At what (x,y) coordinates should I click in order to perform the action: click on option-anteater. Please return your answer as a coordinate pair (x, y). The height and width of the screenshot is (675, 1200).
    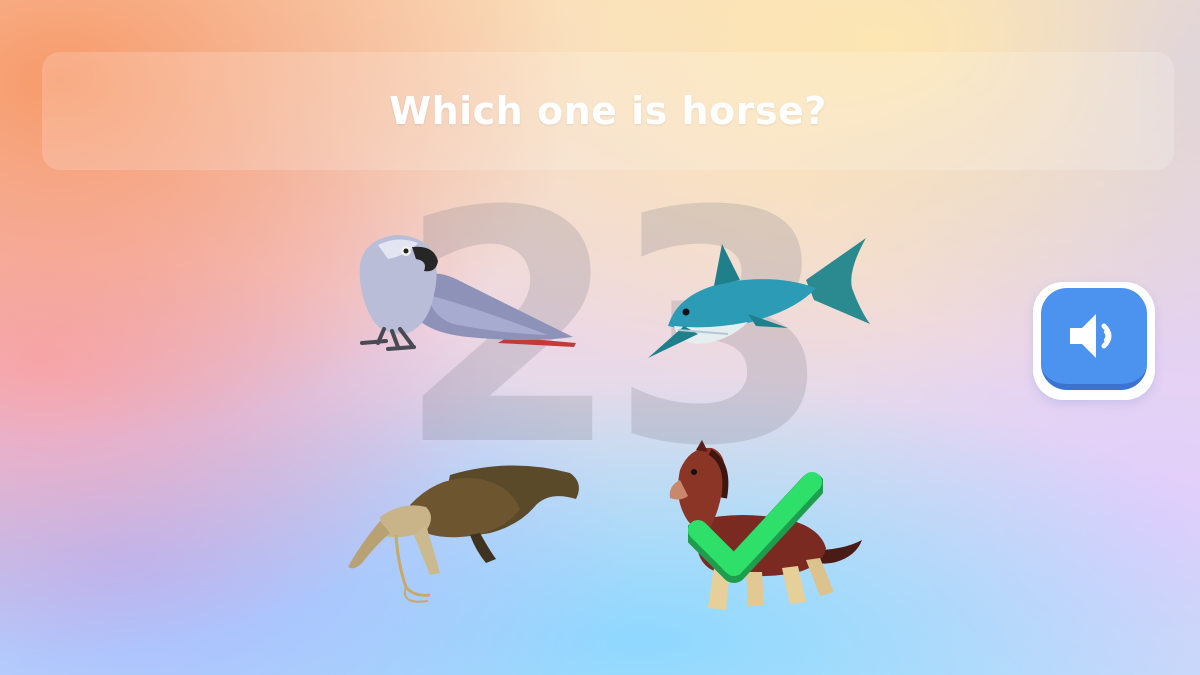
    Looking at the image, I should click on (465, 532).